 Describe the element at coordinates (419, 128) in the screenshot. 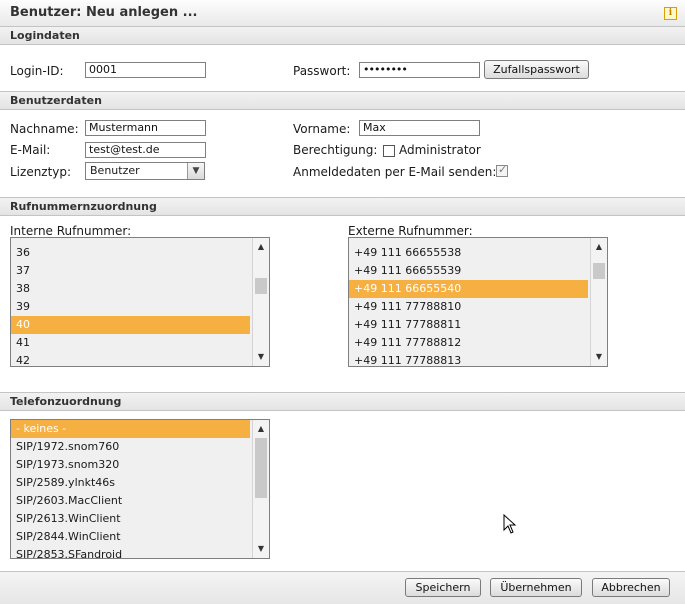

I see `vorname-input: Max` at that location.